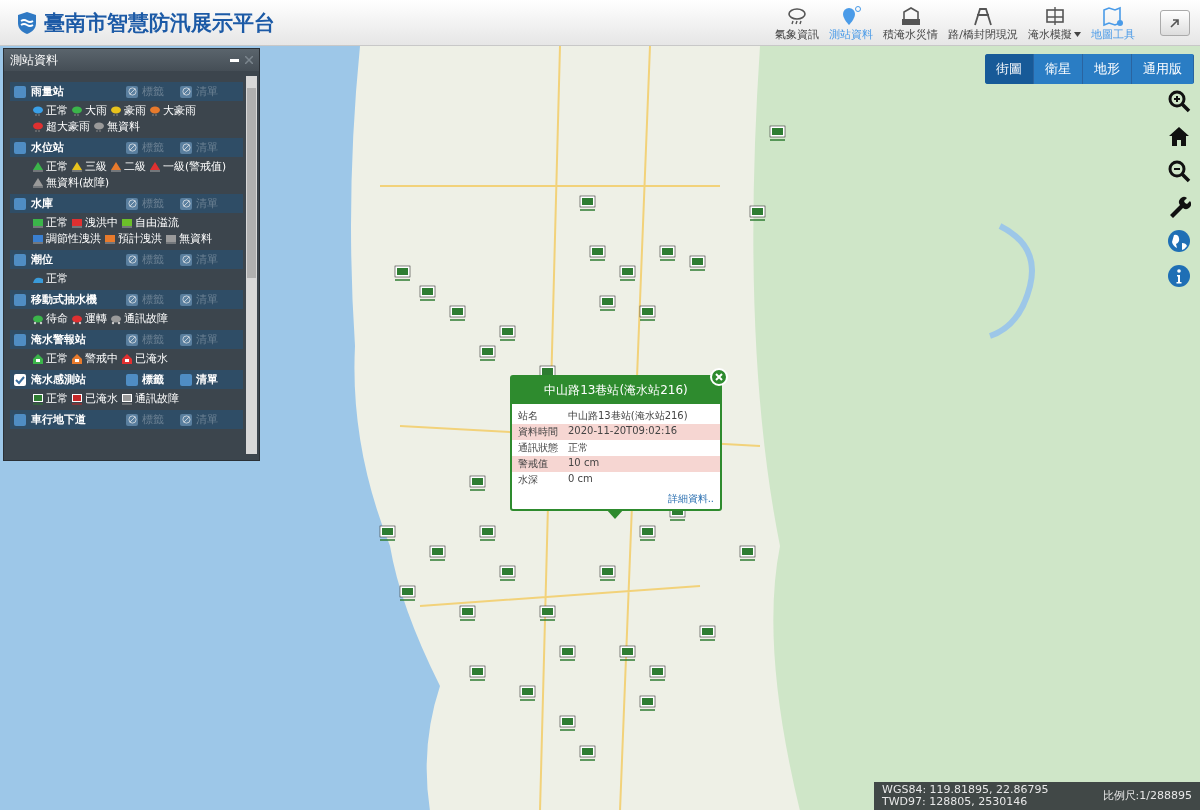 The image size is (1200, 810). Describe the element at coordinates (616, 498) in the screenshot. I see `details-link: 詳細資料..` at that location.